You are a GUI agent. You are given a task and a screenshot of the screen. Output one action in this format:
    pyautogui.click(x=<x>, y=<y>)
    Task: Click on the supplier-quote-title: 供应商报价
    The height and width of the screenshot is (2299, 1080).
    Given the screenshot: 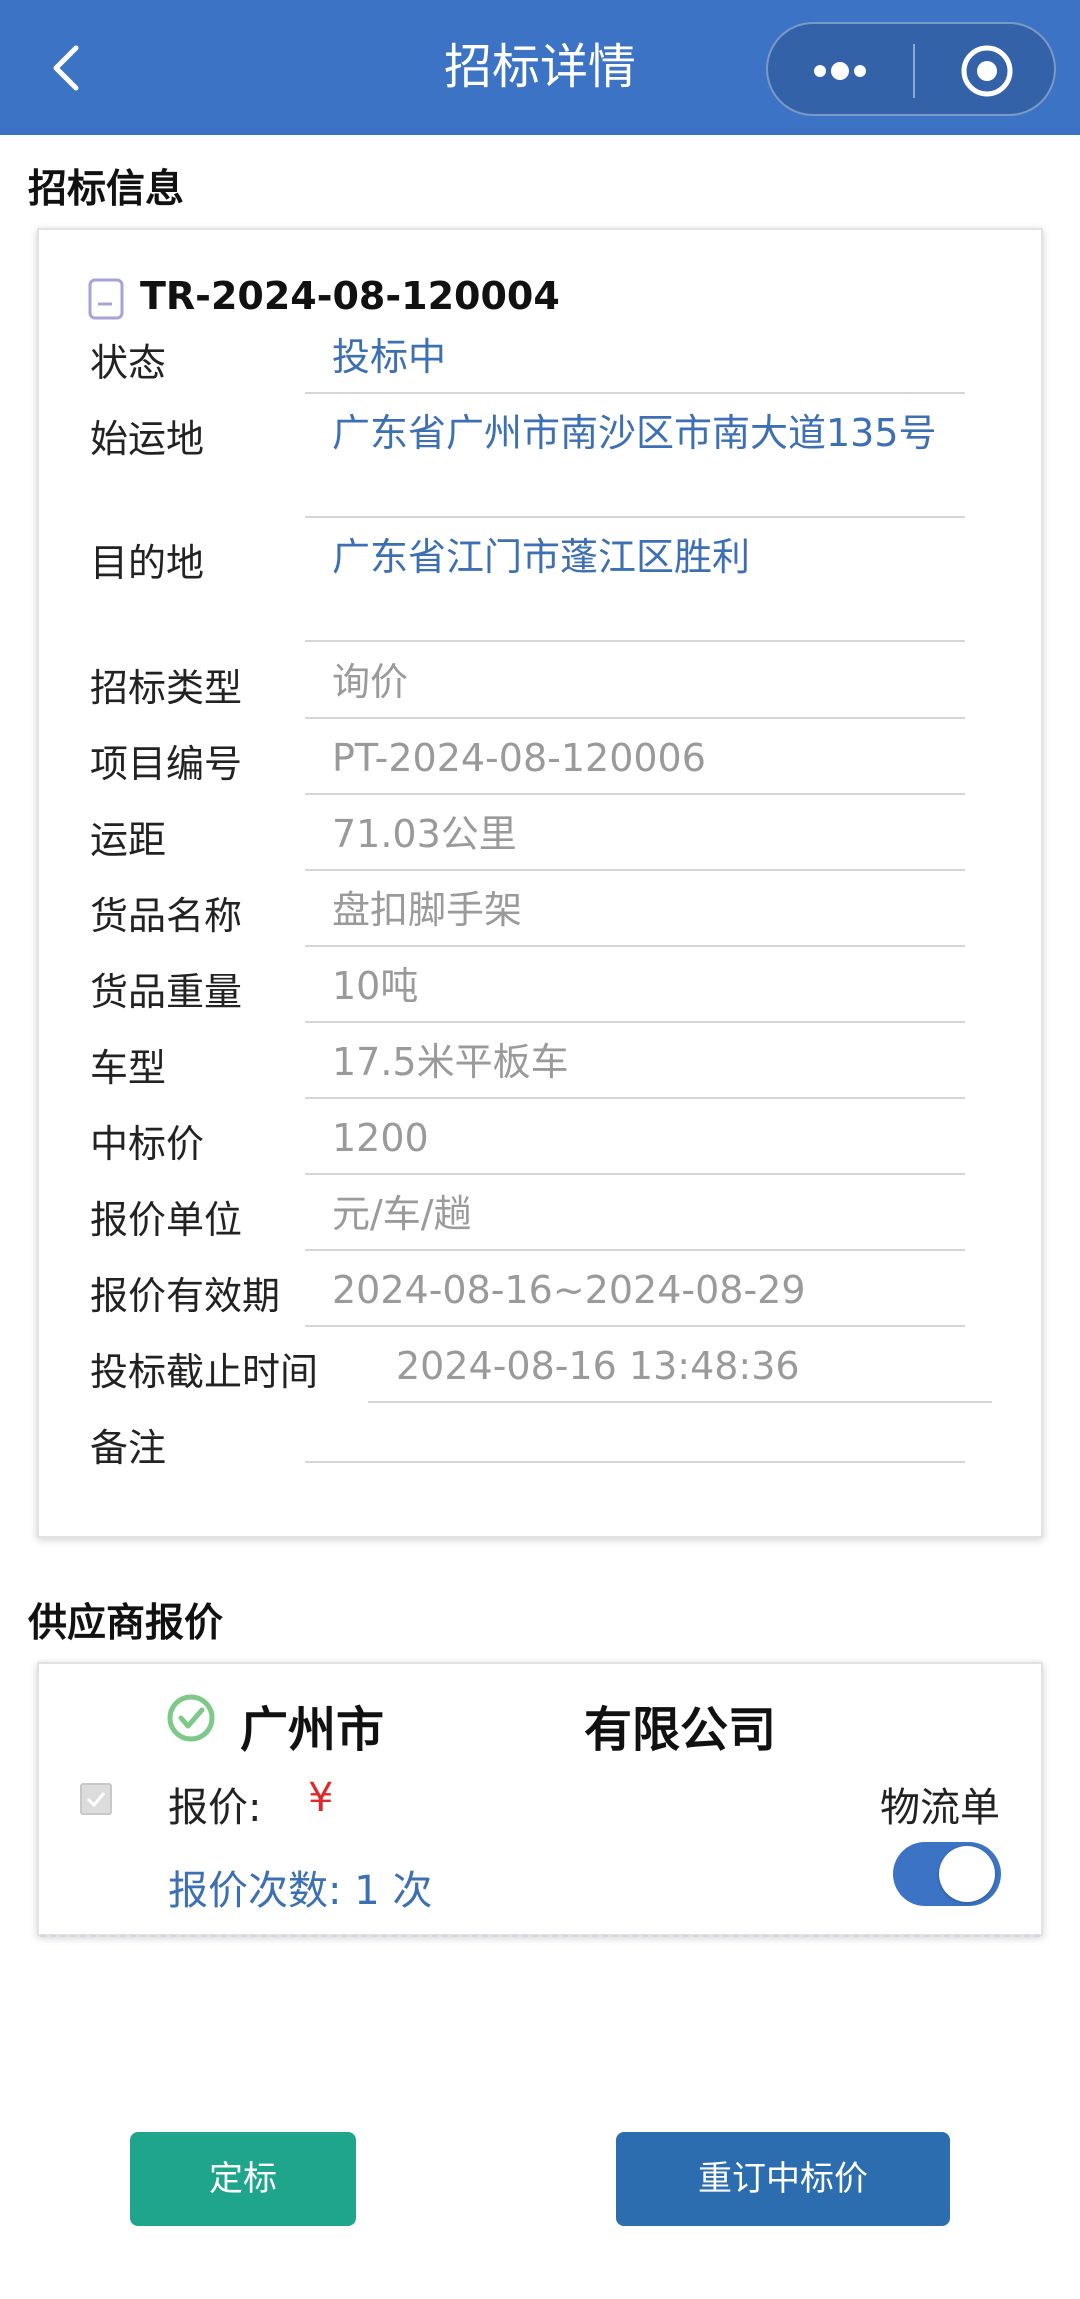 What is the action you would take?
    pyautogui.click(x=126, y=1623)
    